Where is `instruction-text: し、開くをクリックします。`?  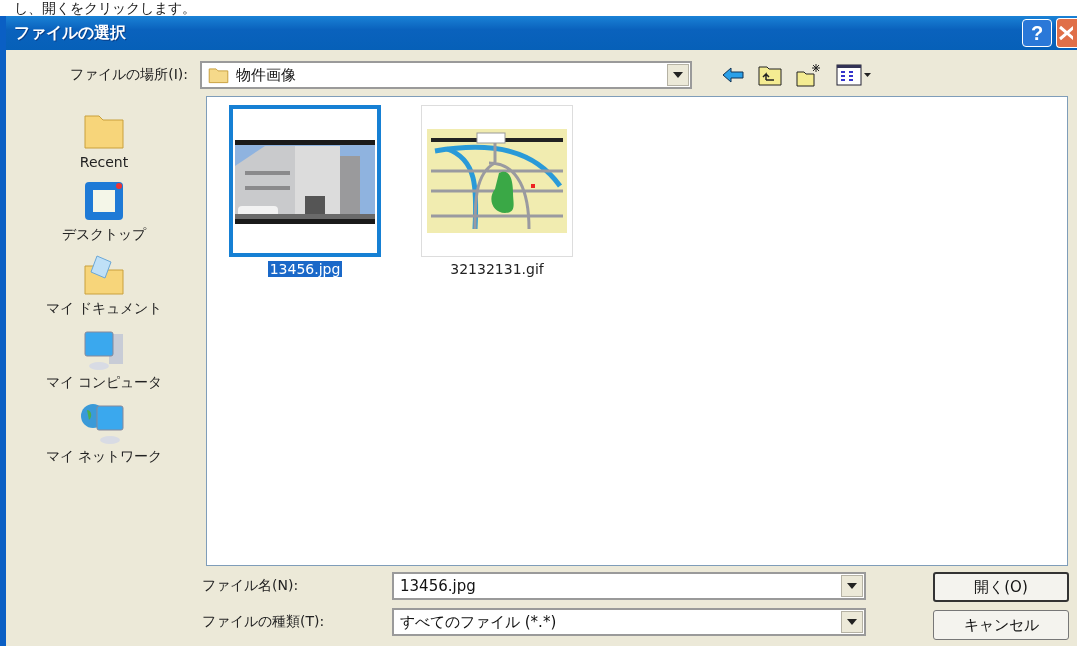
instruction-text: し、開くをクリックします。 is located at coordinates (105, 8).